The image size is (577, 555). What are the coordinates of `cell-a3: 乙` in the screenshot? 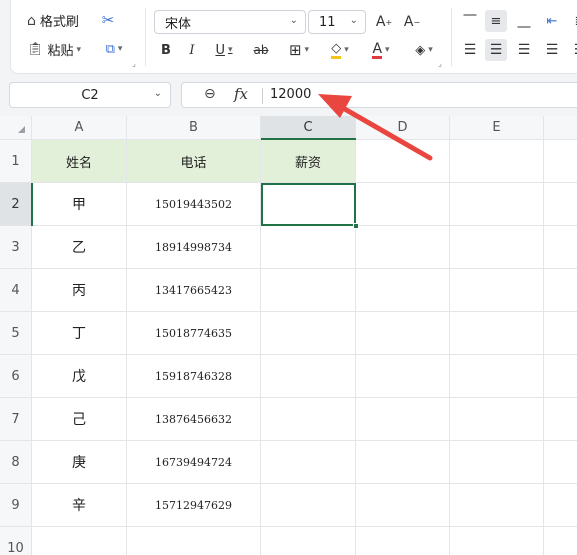 It's located at (79, 247).